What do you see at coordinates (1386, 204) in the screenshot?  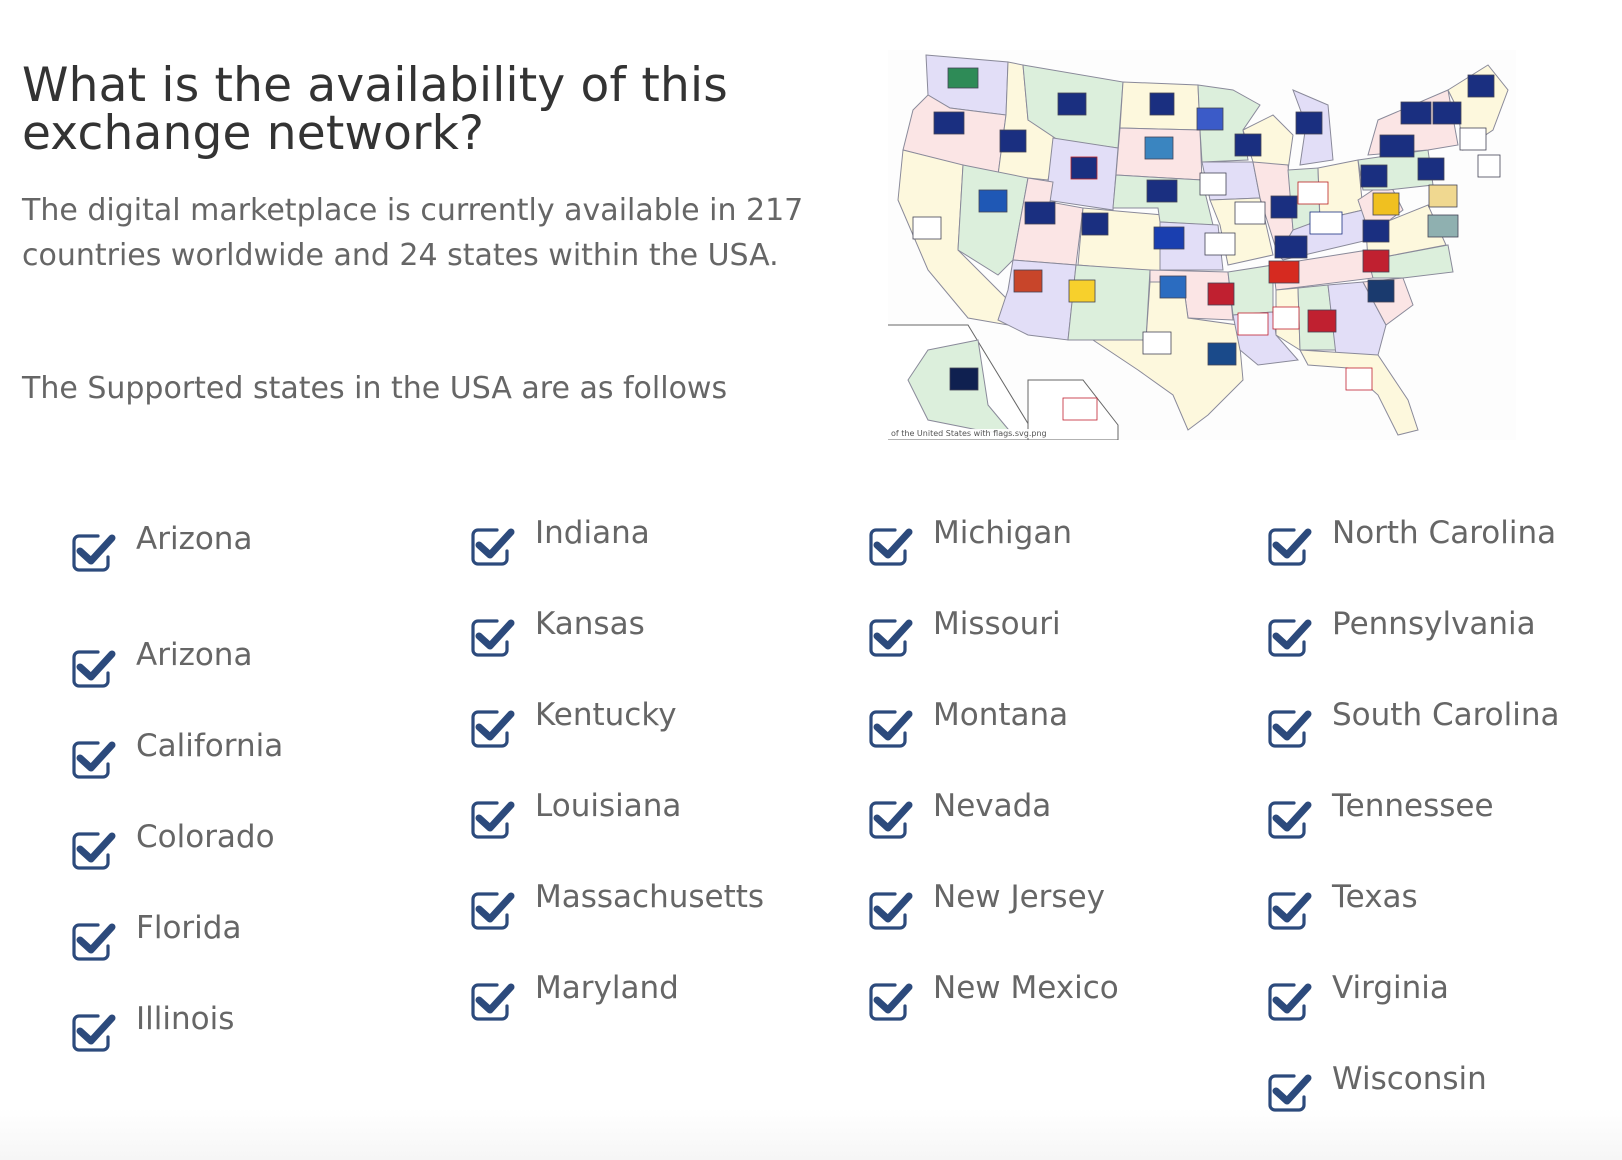 I see `flag-maryland` at bounding box center [1386, 204].